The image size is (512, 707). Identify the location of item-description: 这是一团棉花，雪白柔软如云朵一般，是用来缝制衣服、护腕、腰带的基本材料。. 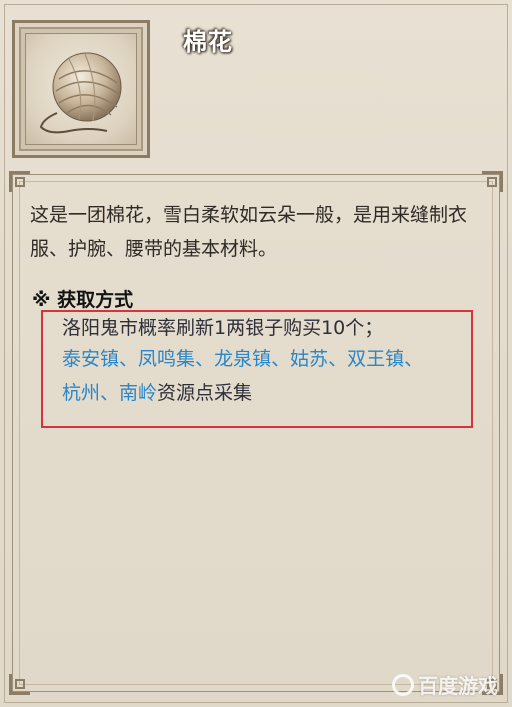
(249, 232).